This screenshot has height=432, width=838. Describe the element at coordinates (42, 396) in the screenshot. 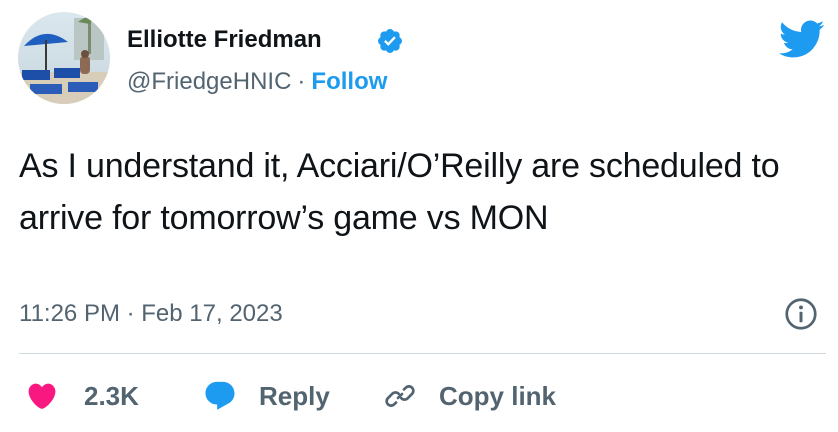

I see `heart-icon` at that location.